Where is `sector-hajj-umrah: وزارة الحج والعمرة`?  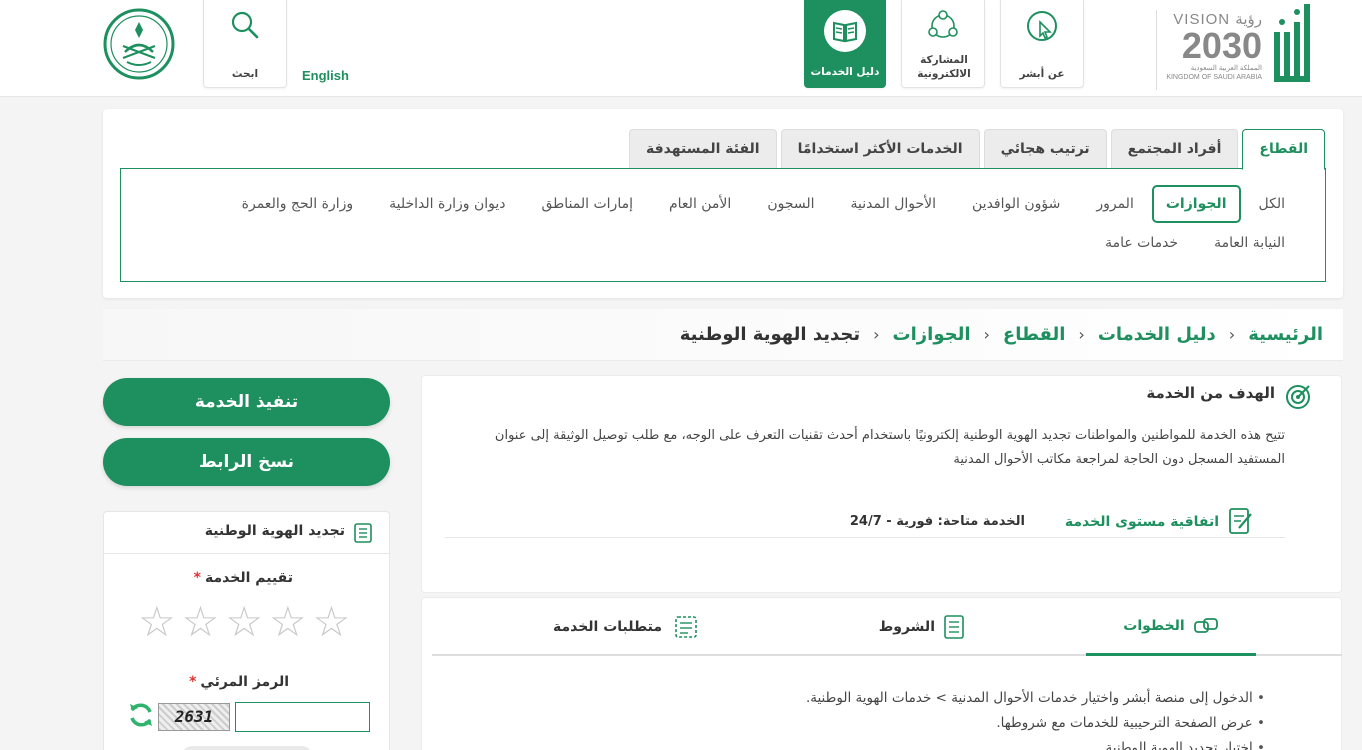 sector-hajj-umrah: وزارة الحج والعمرة is located at coordinates (297, 204).